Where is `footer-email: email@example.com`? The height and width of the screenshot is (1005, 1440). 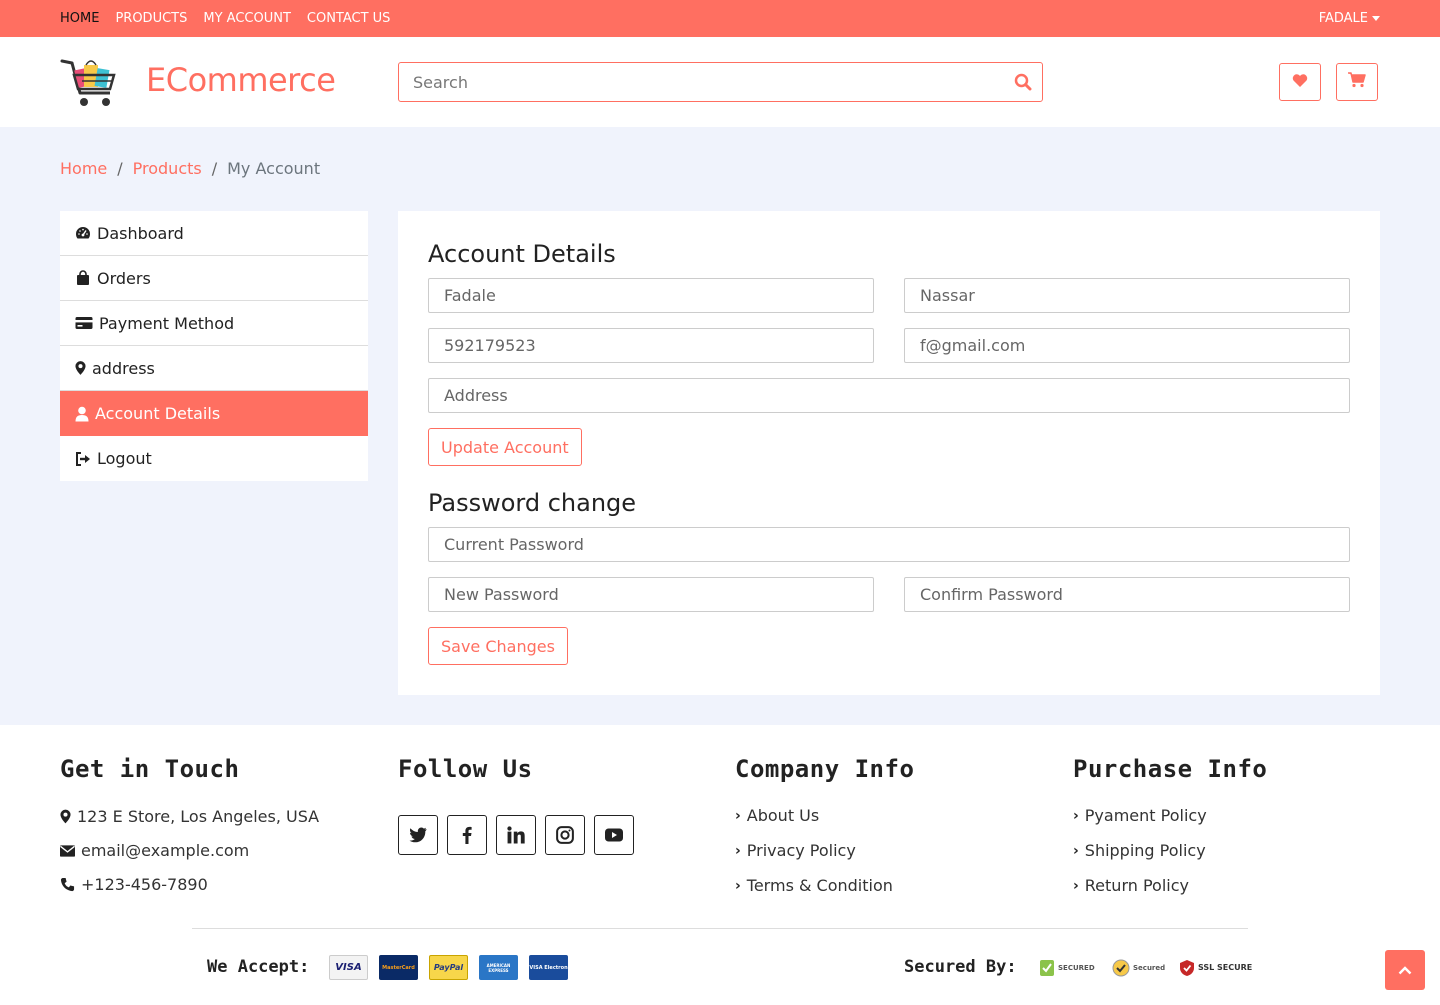 footer-email: email@example.com is located at coordinates (154, 850).